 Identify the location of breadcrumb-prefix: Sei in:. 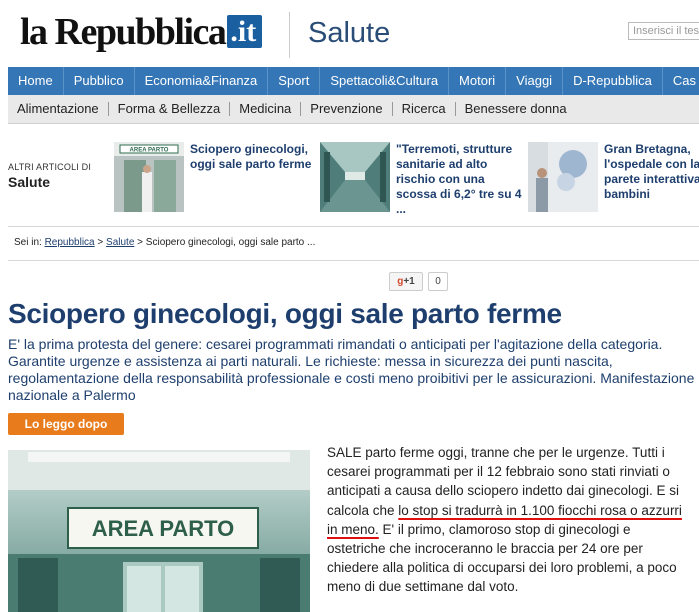
(28, 242).